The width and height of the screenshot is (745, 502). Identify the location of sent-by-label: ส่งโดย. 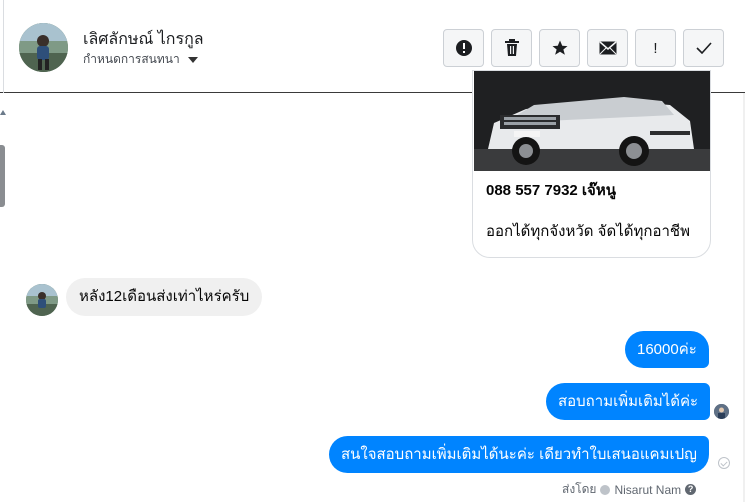
(579, 489).